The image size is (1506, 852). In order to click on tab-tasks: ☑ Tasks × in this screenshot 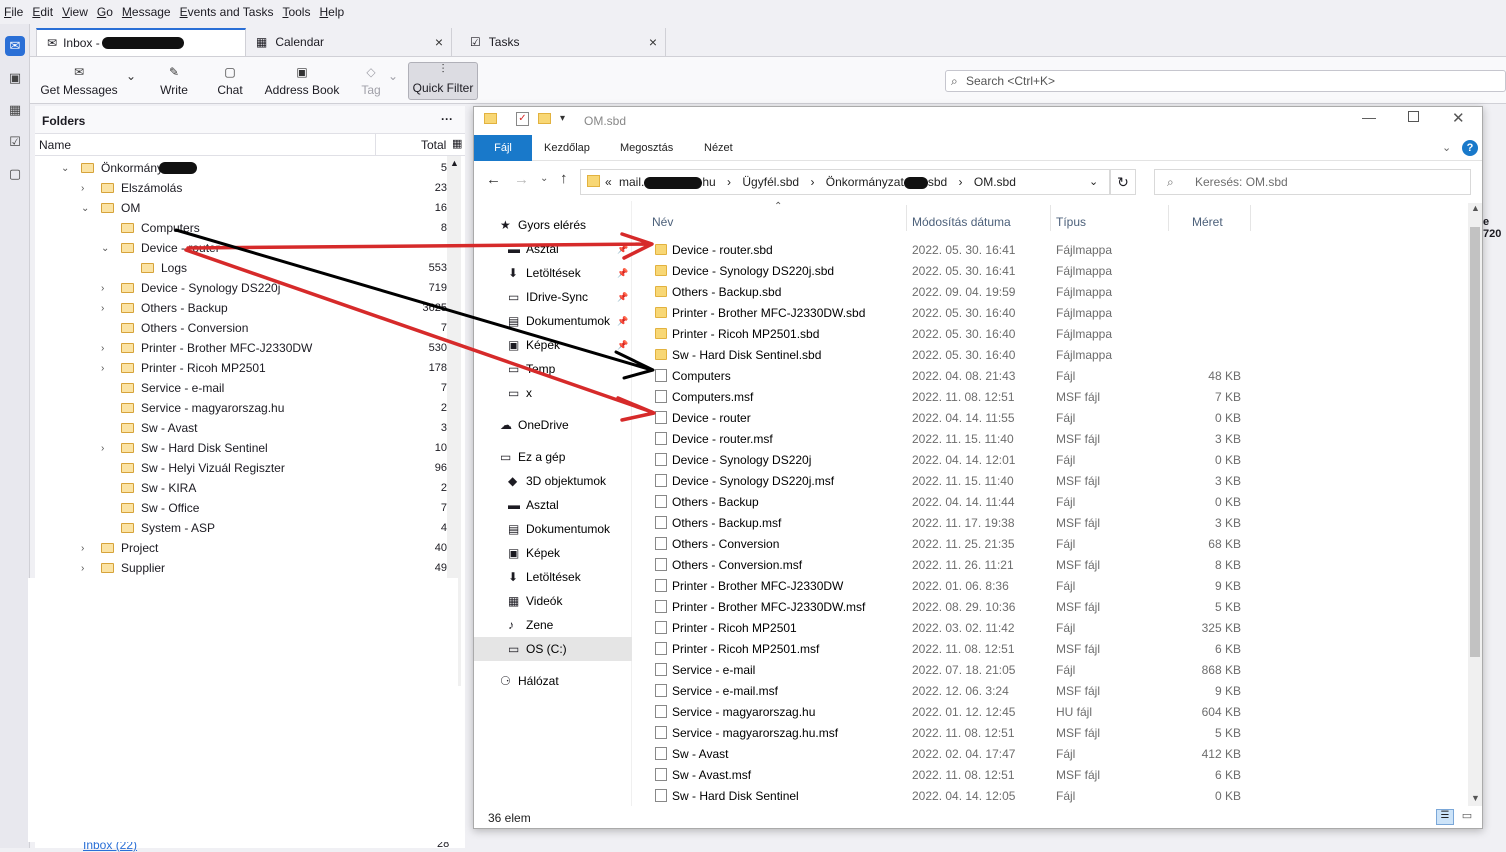, I will do `click(563, 42)`.